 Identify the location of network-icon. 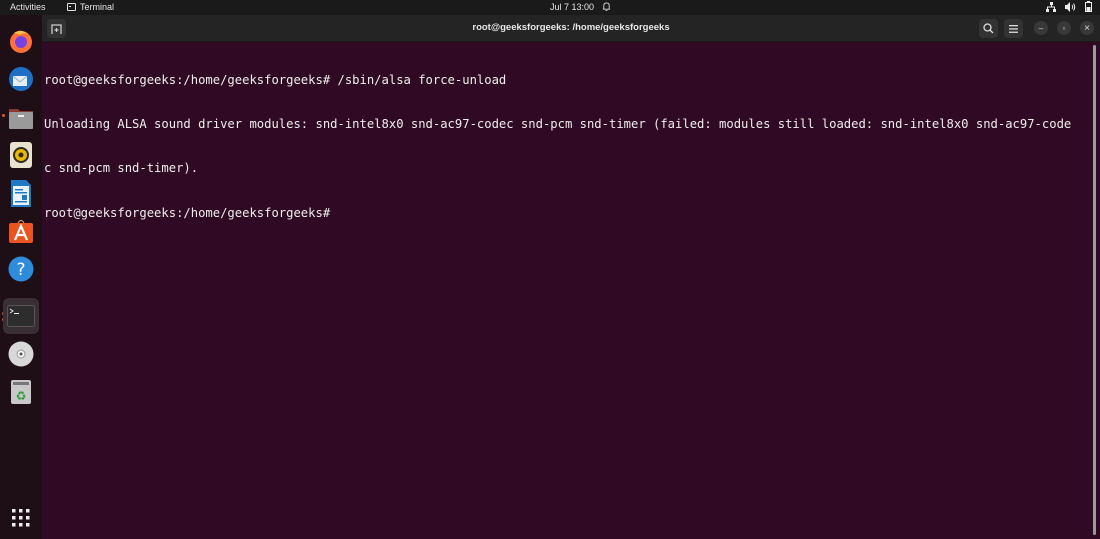
(1051, 6).